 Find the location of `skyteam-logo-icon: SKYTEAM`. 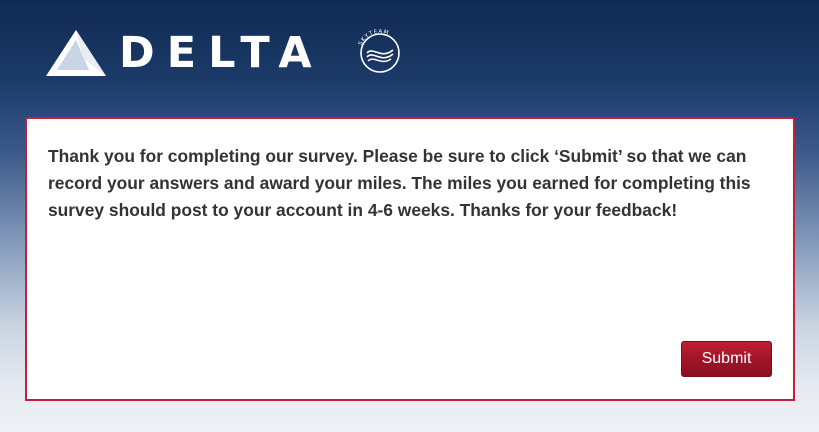

skyteam-logo-icon: SKYTEAM is located at coordinates (379, 51).